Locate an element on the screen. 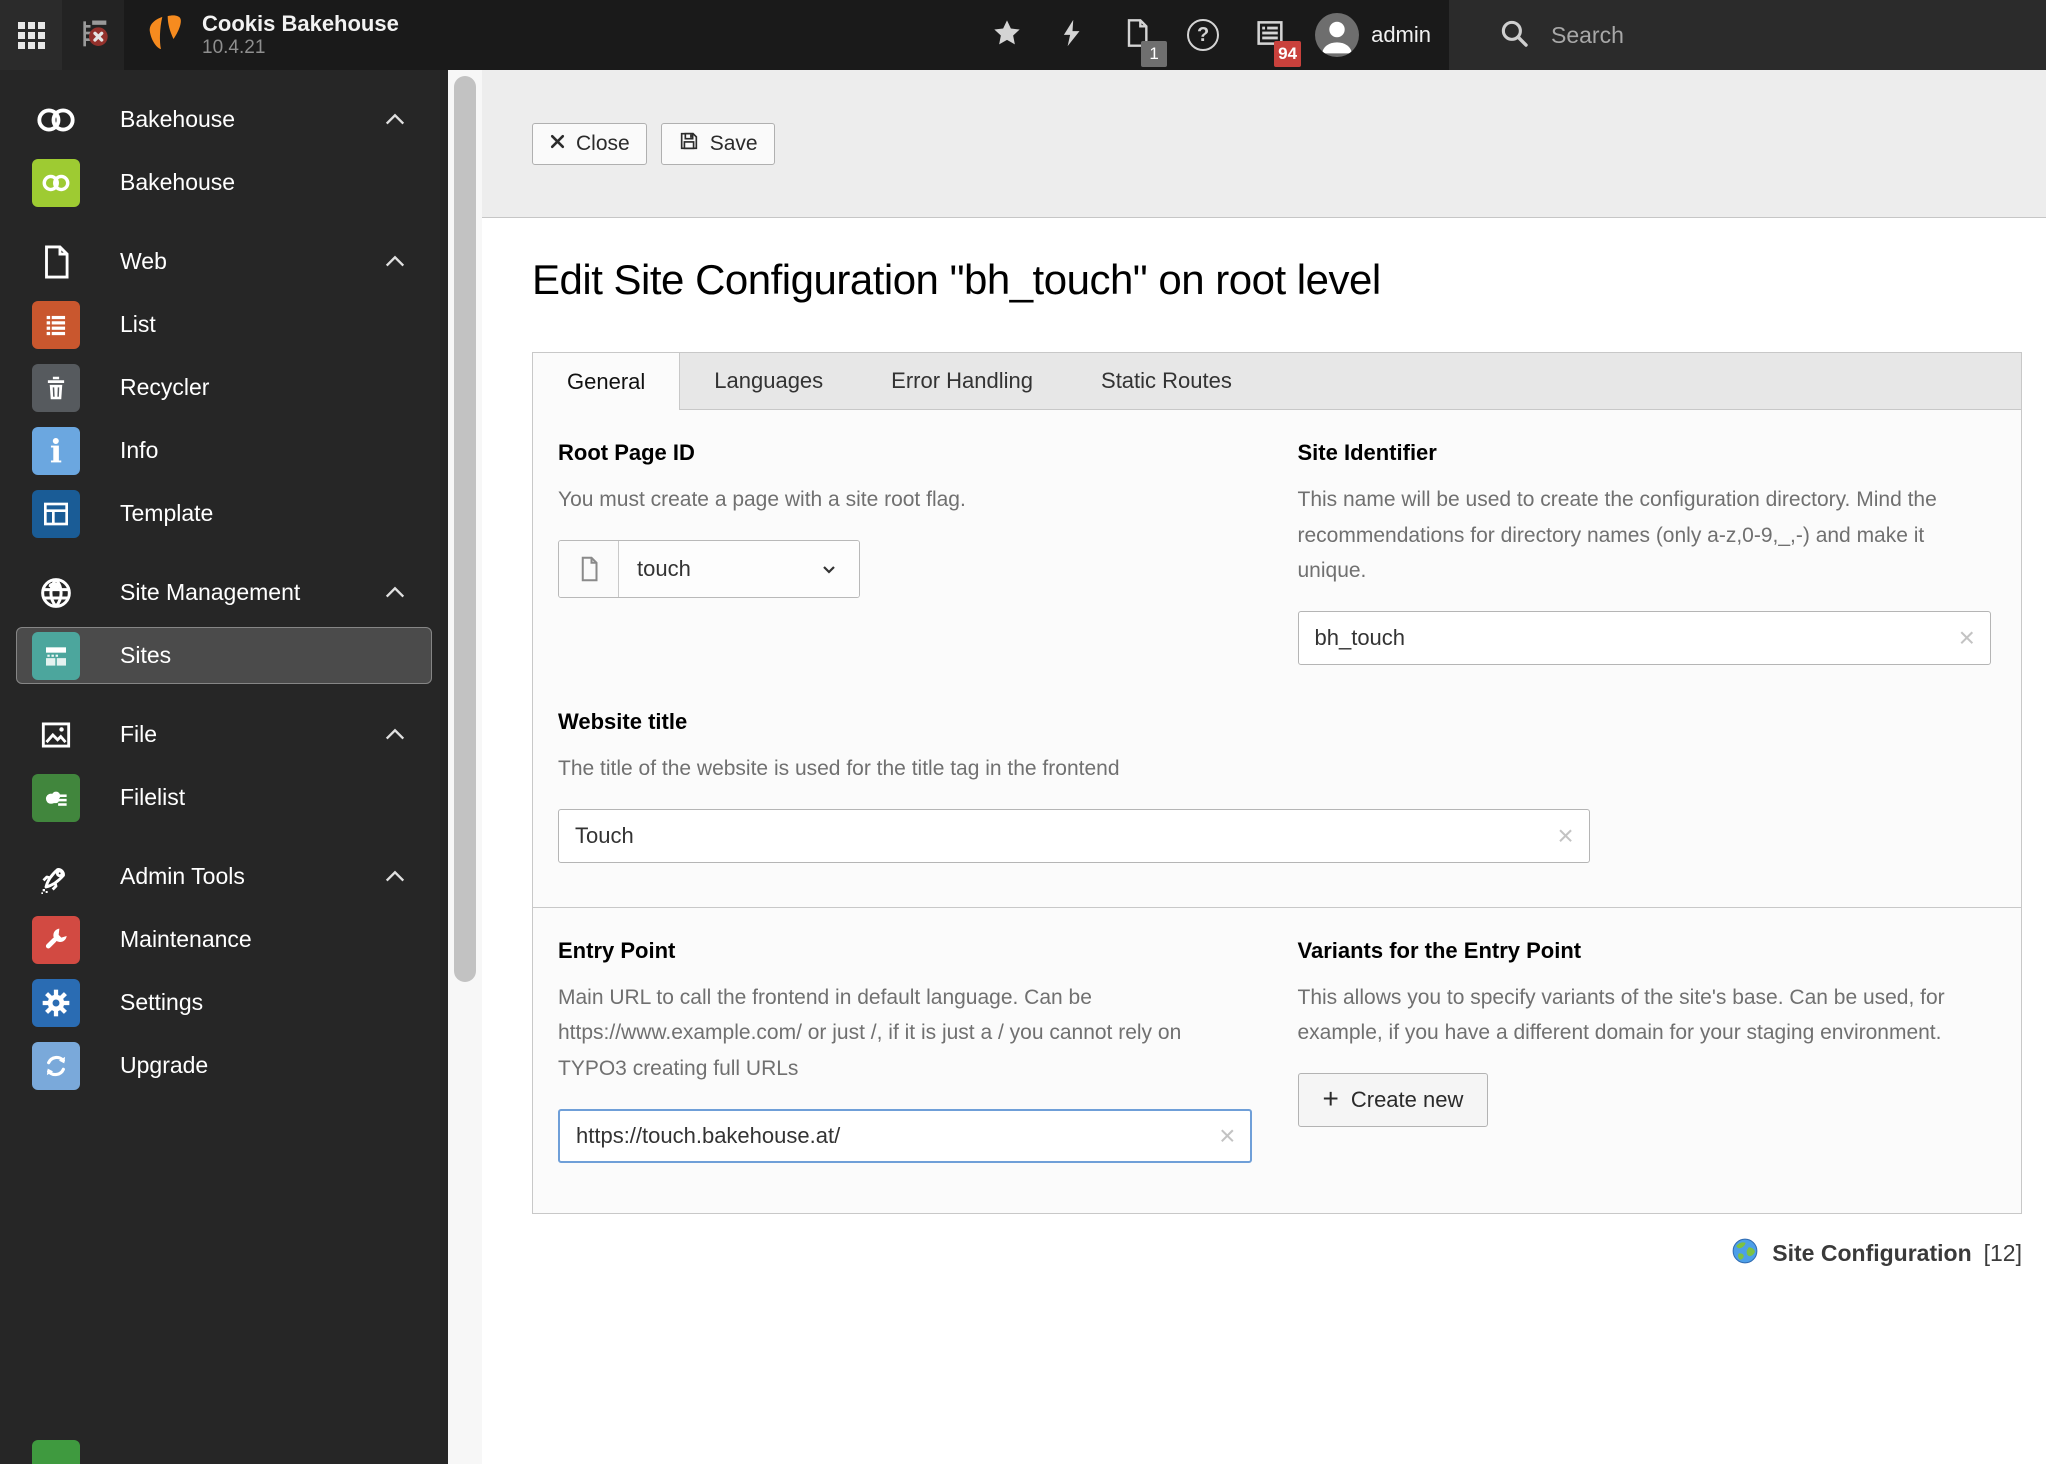 The image size is (2046, 1464). star-icon is located at coordinates (1007, 35).